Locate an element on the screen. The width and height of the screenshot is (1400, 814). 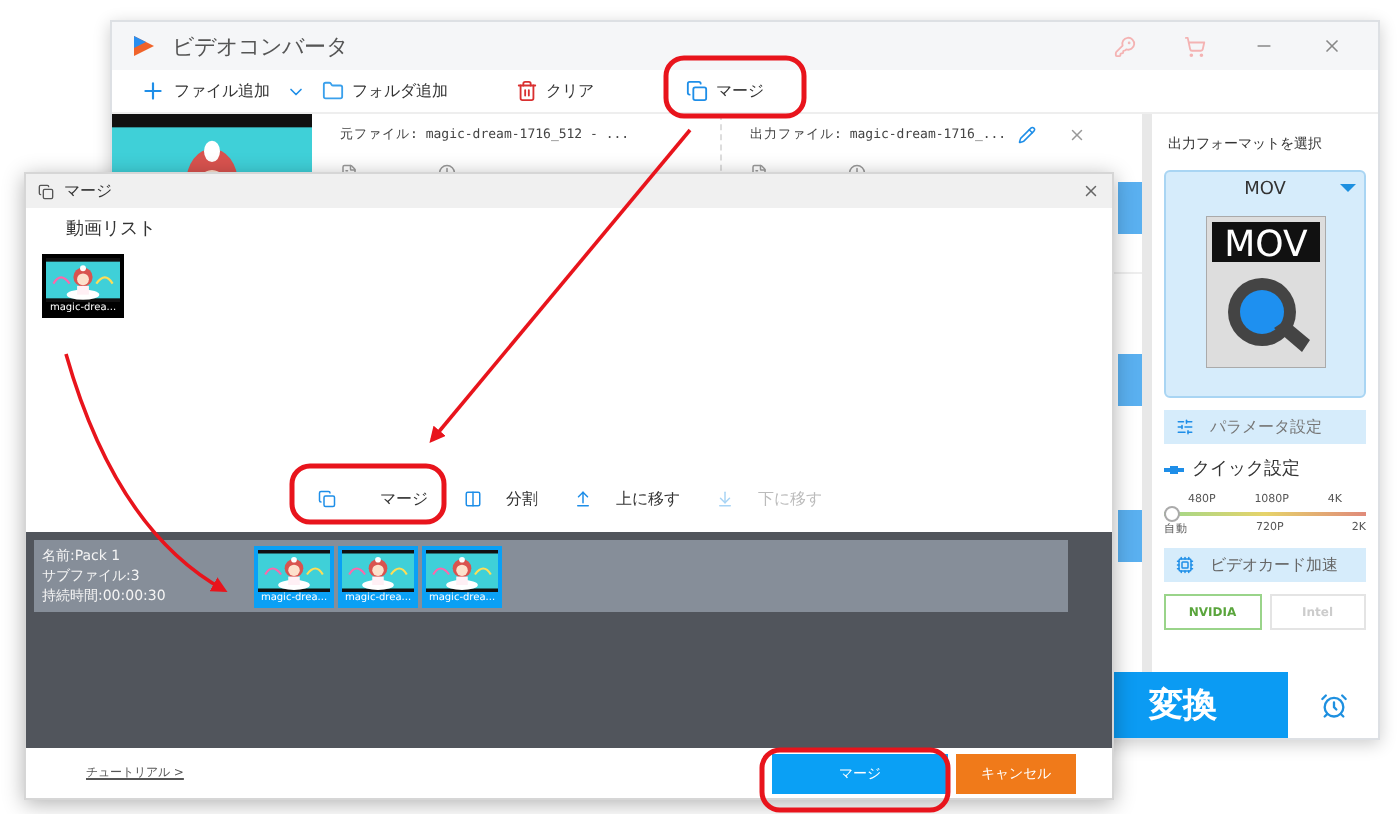
slider-icon is located at coordinates (1174, 469).